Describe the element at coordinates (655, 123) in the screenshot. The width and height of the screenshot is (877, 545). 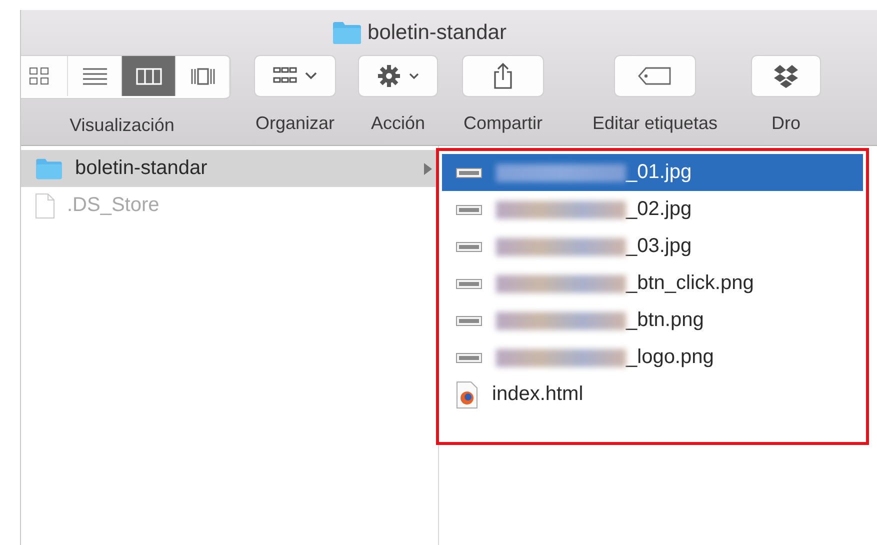
I see `toolbar-label: Editar etiquetas` at that location.